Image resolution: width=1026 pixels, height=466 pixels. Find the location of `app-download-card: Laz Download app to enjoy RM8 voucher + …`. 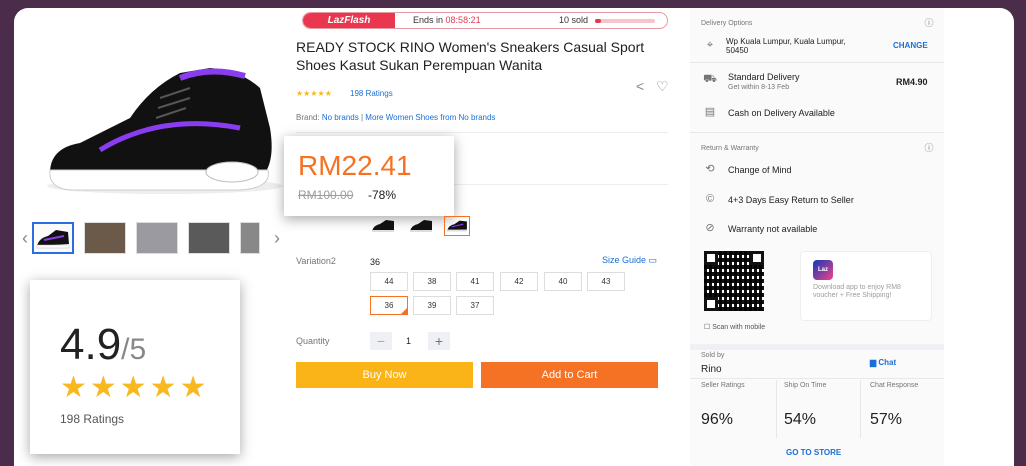

app-download-card: Laz Download app to enjoy RM8 voucher + … is located at coordinates (866, 286).